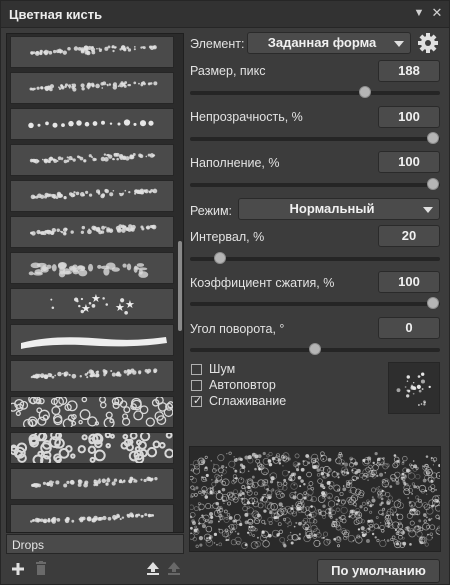  What do you see at coordinates (242, 385) in the screenshot?
I see `autorepeat-label: Автоповтор` at bounding box center [242, 385].